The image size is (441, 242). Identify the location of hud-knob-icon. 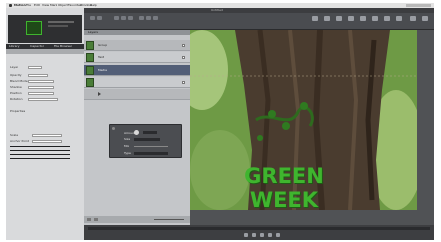
(136, 132).